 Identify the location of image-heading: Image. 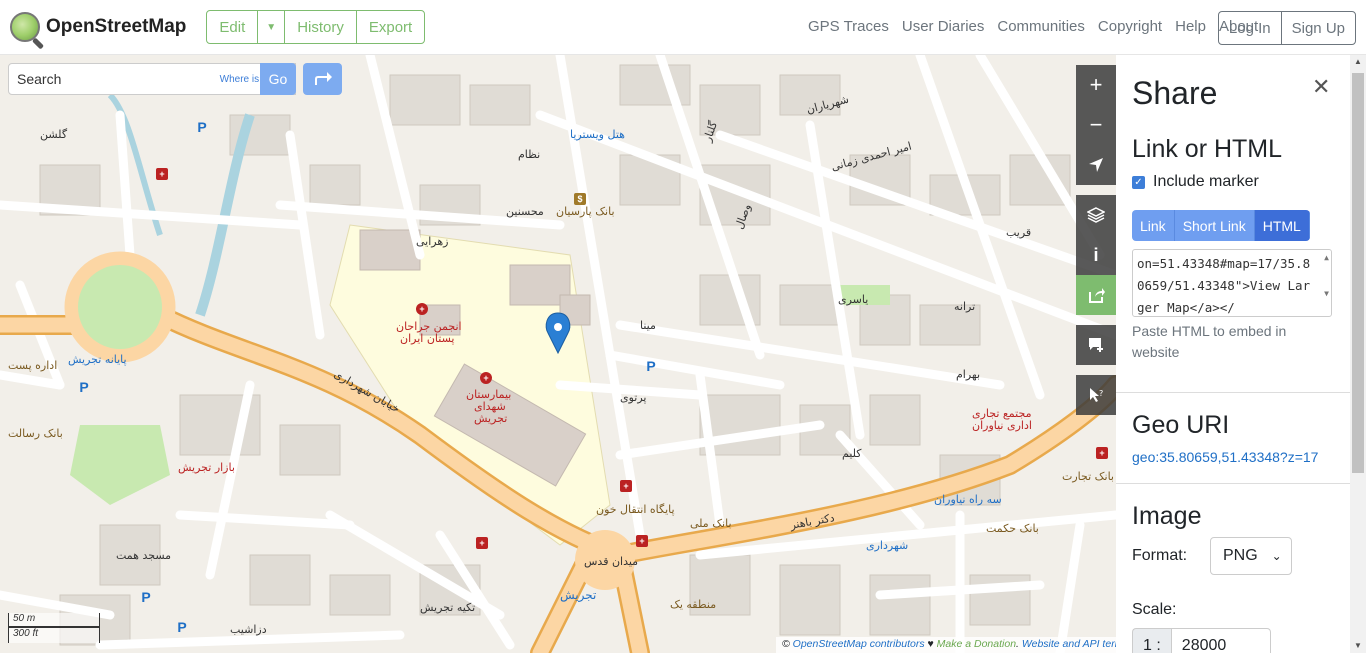
(1167, 516).